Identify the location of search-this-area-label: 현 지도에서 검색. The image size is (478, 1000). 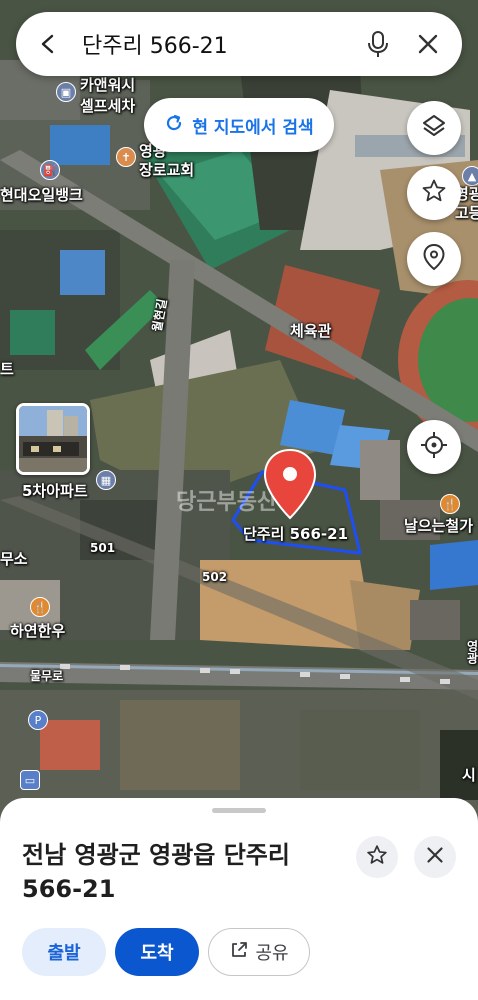
(253, 127).